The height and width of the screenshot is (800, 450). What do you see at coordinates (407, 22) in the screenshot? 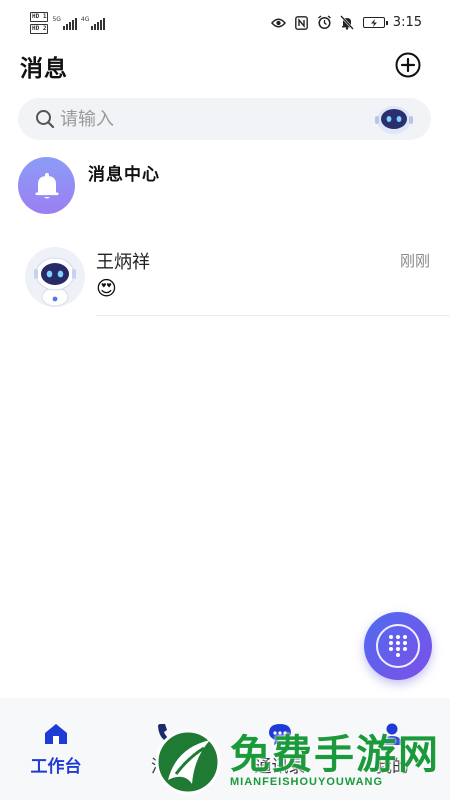
I see `status-time: 3:15` at bounding box center [407, 22].